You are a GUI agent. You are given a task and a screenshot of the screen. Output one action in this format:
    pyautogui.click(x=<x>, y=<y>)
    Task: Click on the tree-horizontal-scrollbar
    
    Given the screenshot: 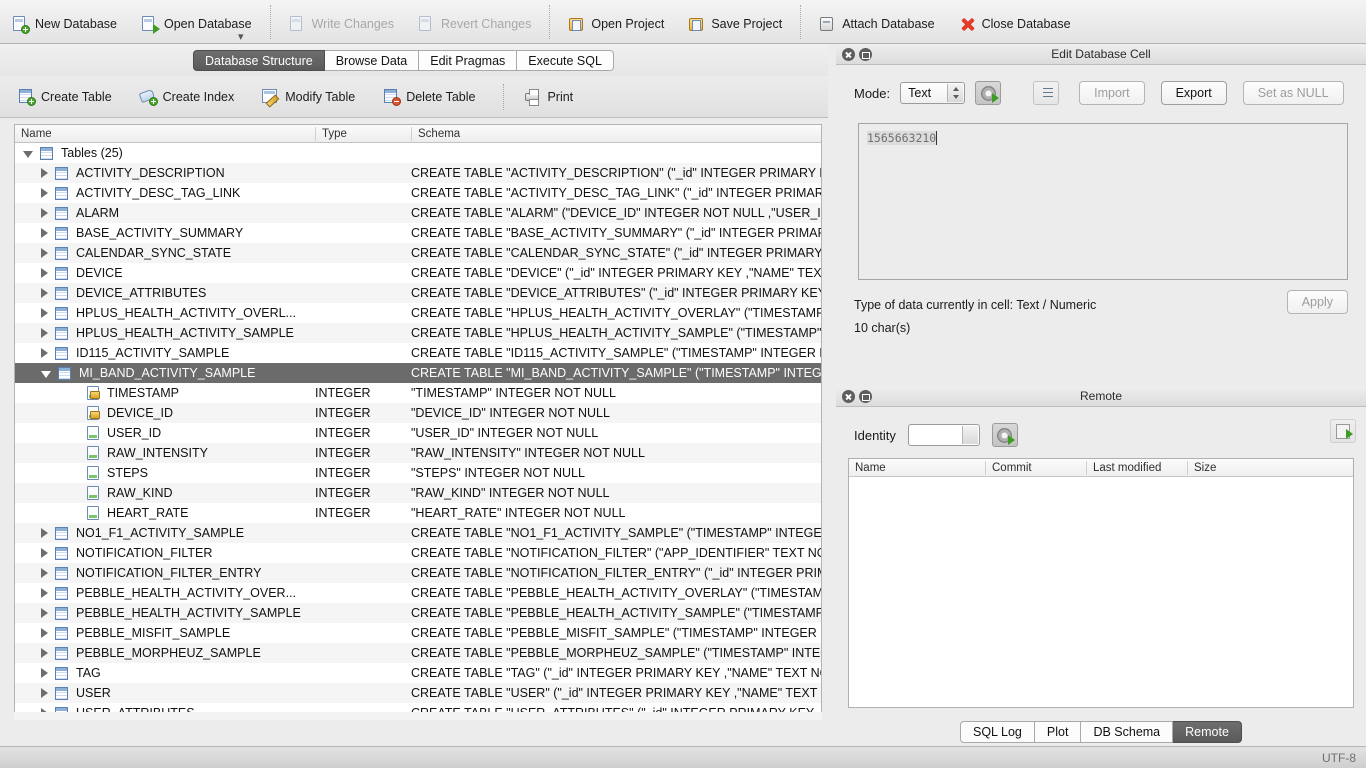 What is the action you would take?
    pyautogui.click(x=418, y=716)
    